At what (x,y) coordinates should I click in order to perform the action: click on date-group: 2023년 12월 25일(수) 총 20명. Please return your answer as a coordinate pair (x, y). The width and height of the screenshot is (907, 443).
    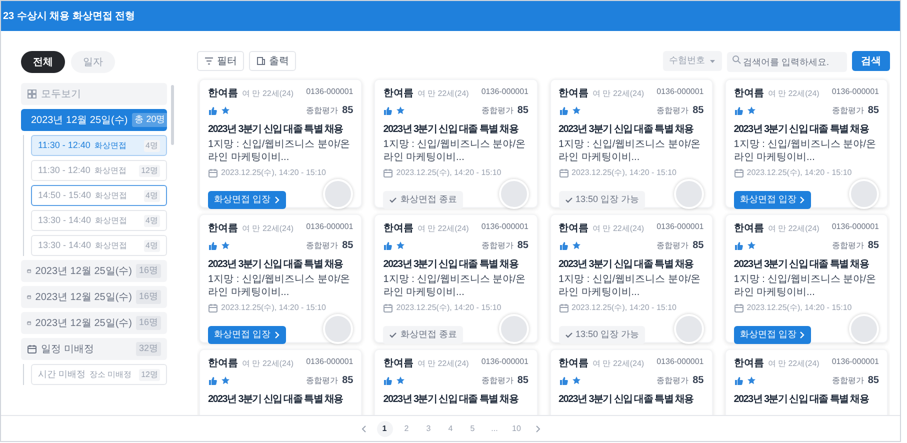
    Looking at the image, I should click on (94, 120).